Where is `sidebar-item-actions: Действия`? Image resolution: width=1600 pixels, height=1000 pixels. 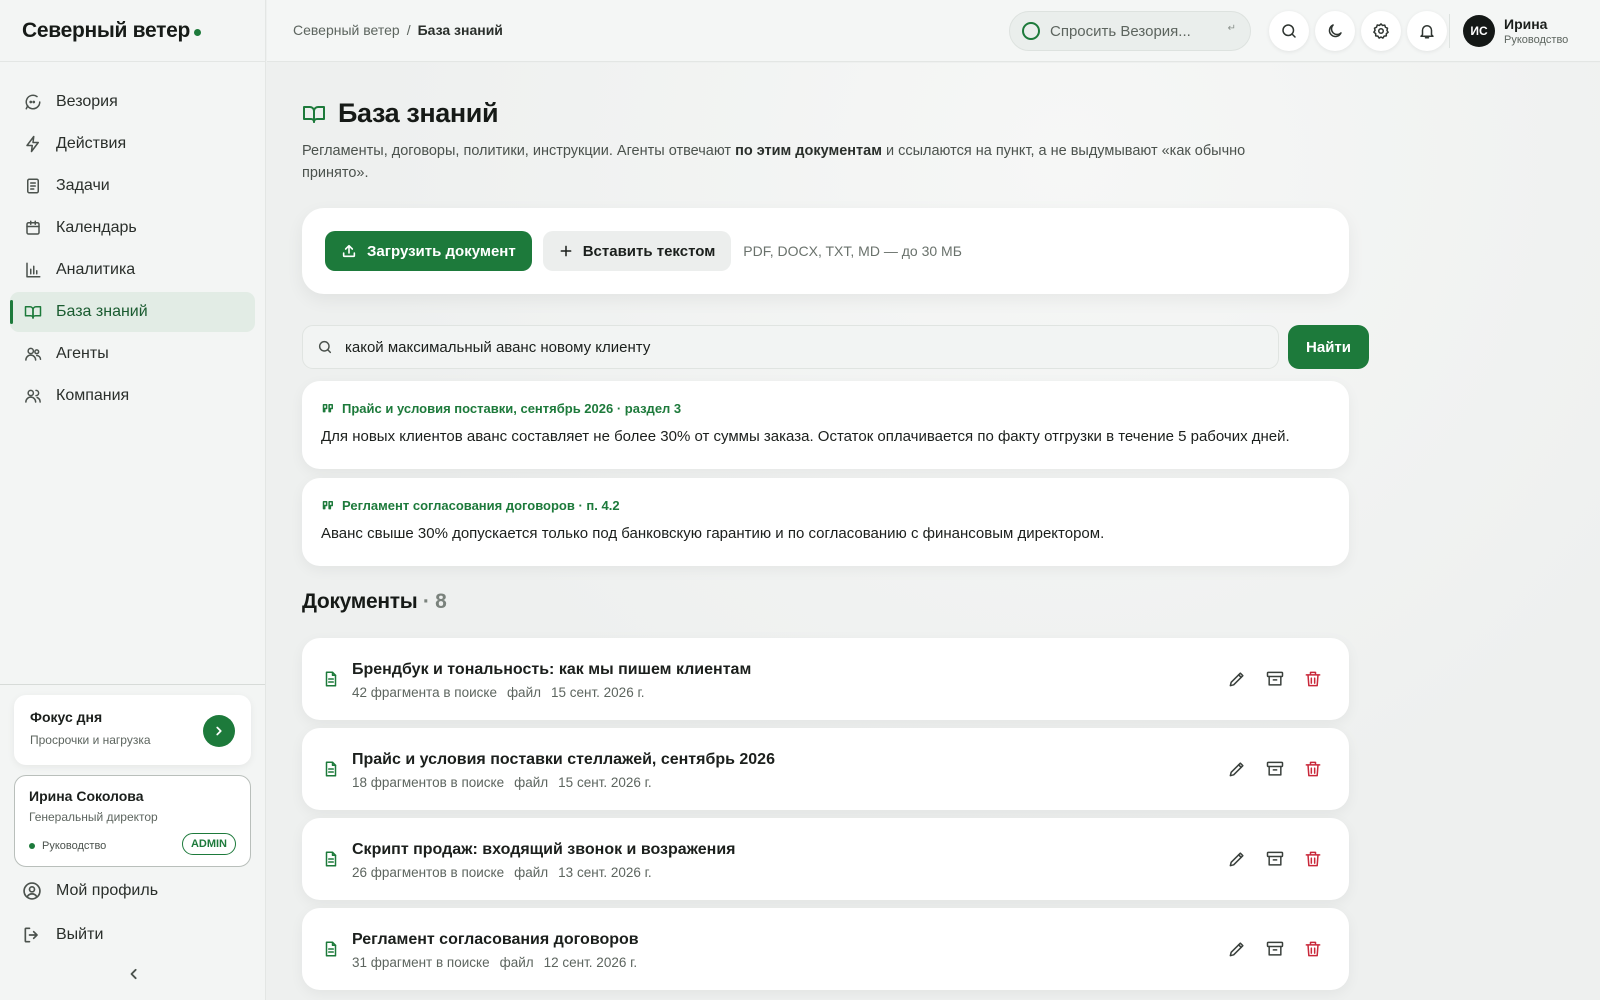 sidebar-item-actions: Действия is located at coordinates (132, 144).